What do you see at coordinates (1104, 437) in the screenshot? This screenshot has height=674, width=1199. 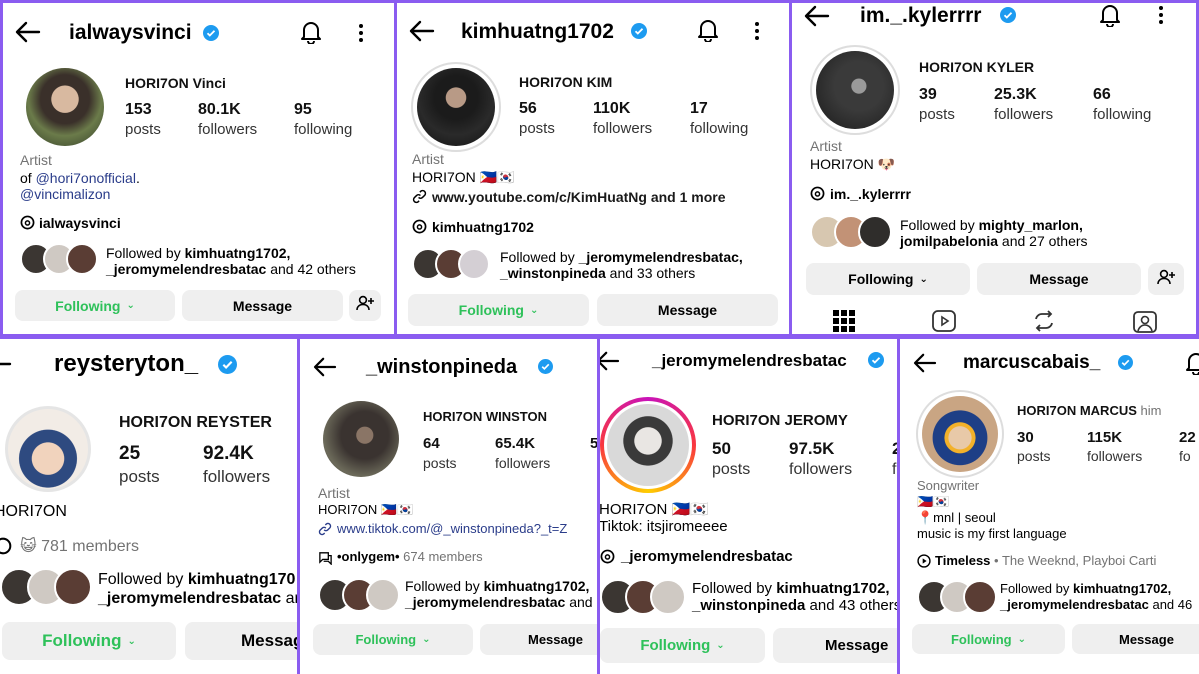 I see `followers-count: 115K` at bounding box center [1104, 437].